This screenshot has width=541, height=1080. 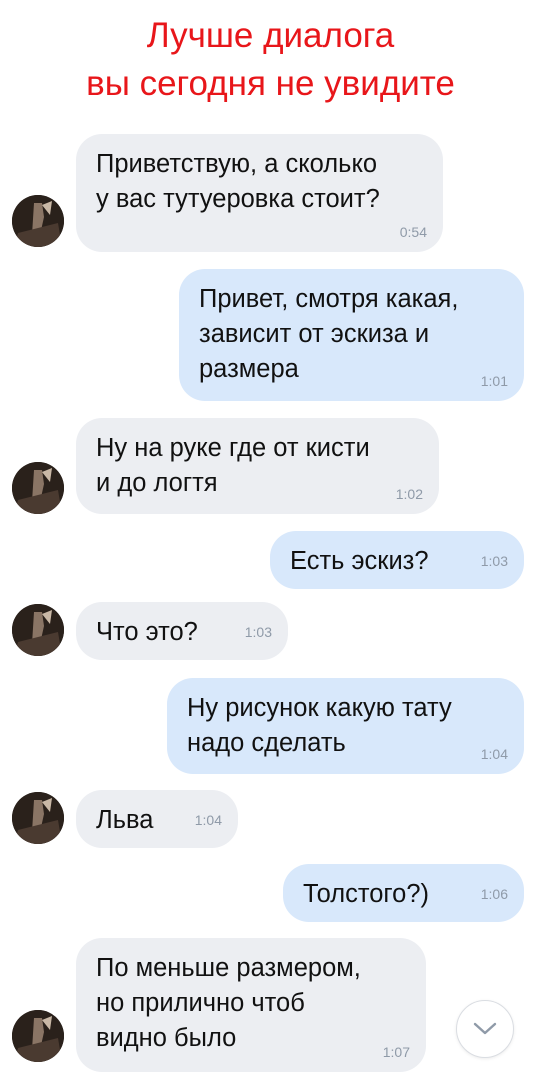 I want to click on outgoing-message: Ну рисунок какую тату надо сделать 1:04, so click(x=345, y=726).